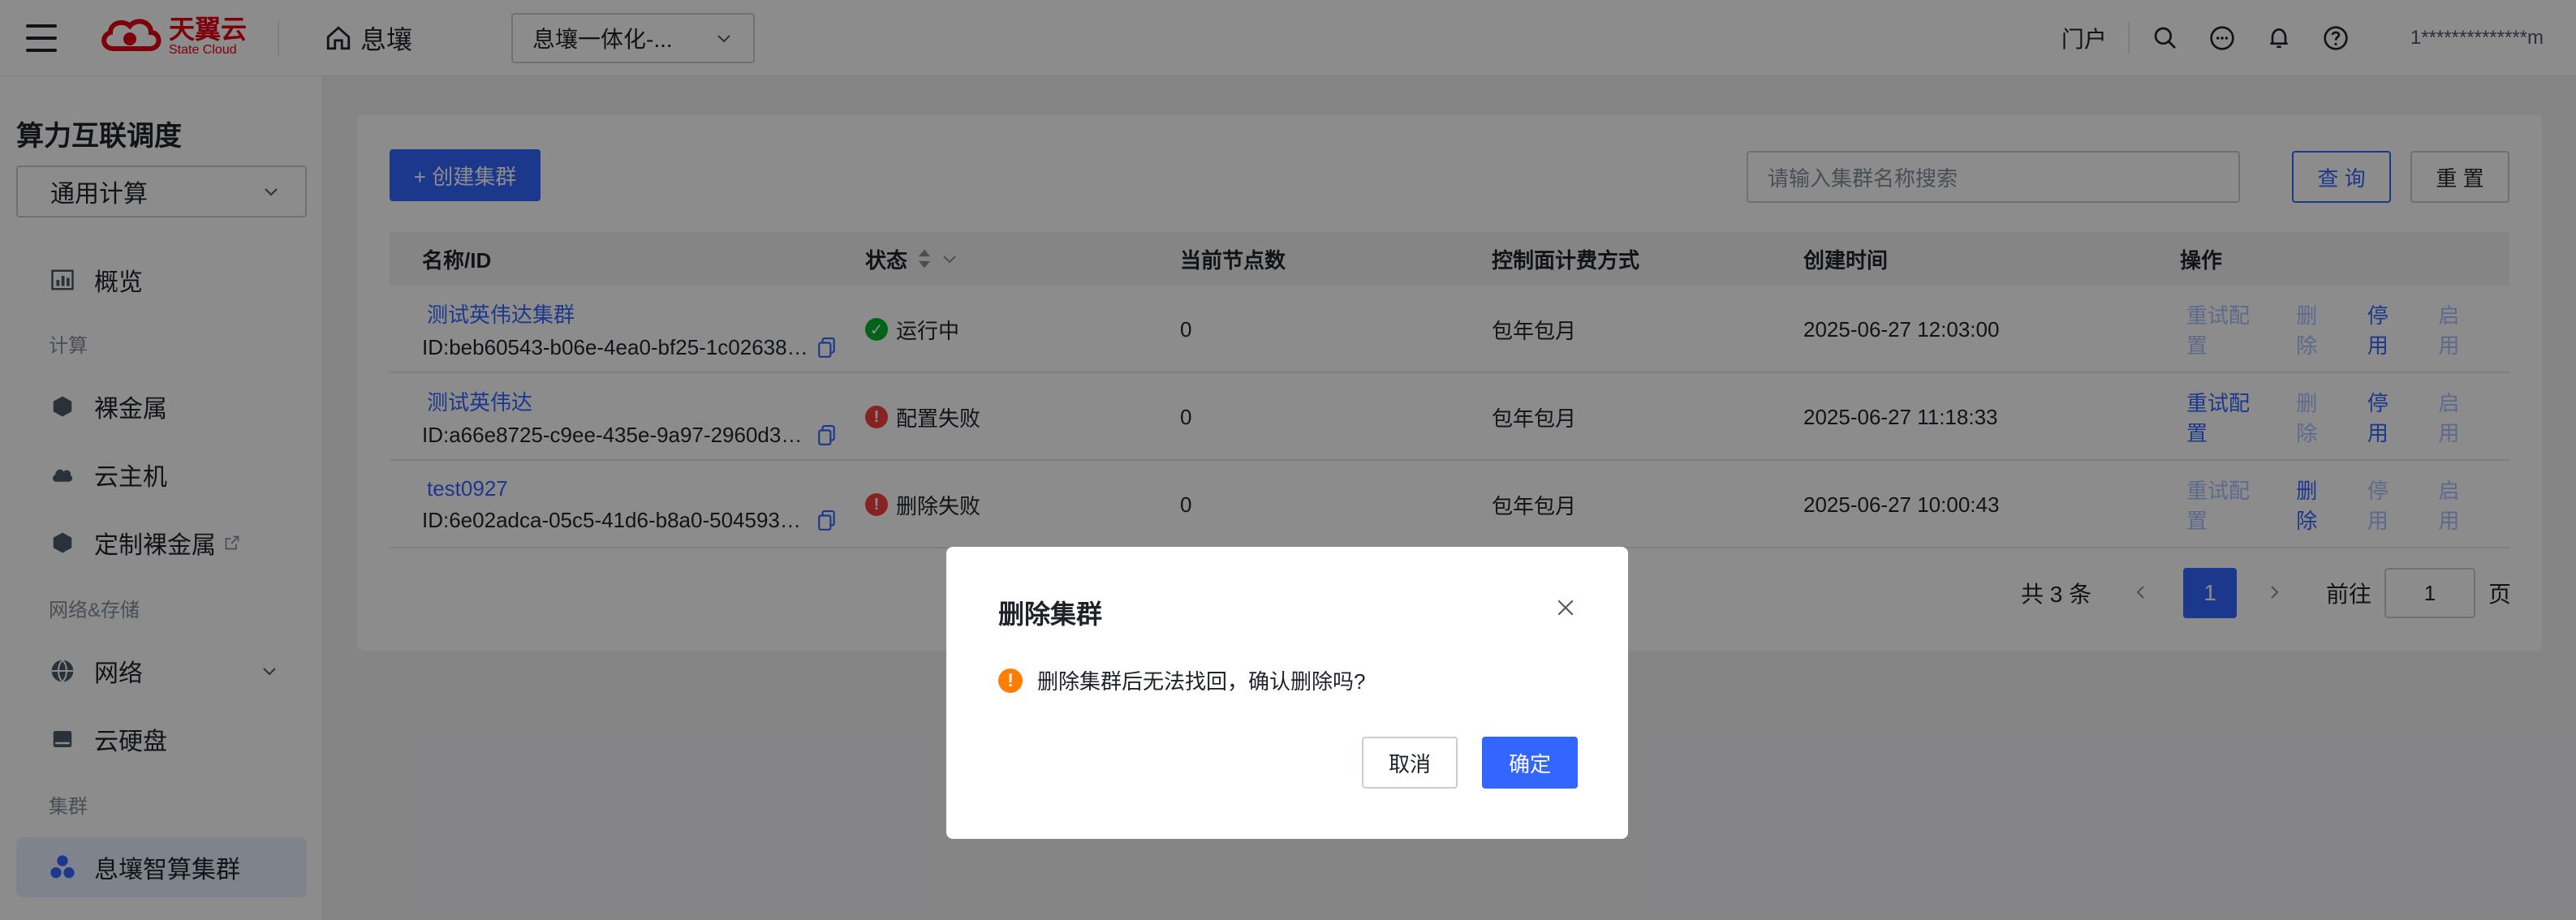 This screenshot has height=920, width=2576. What do you see at coordinates (1410, 763) in the screenshot?
I see `cancel-button: 取消` at bounding box center [1410, 763].